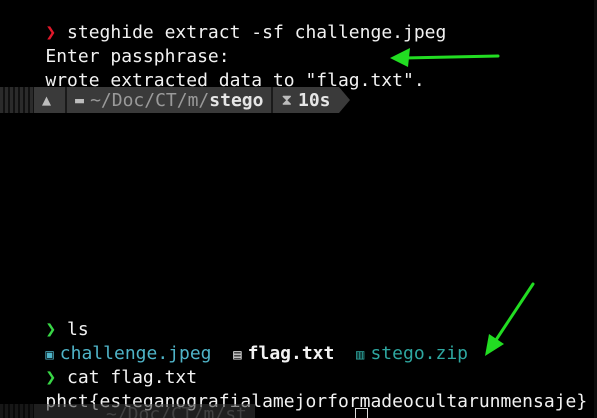 This screenshot has height=418, width=597. What do you see at coordinates (344, 100) in the screenshot?
I see `segment-end-arrow` at bounding box center [344, 100].